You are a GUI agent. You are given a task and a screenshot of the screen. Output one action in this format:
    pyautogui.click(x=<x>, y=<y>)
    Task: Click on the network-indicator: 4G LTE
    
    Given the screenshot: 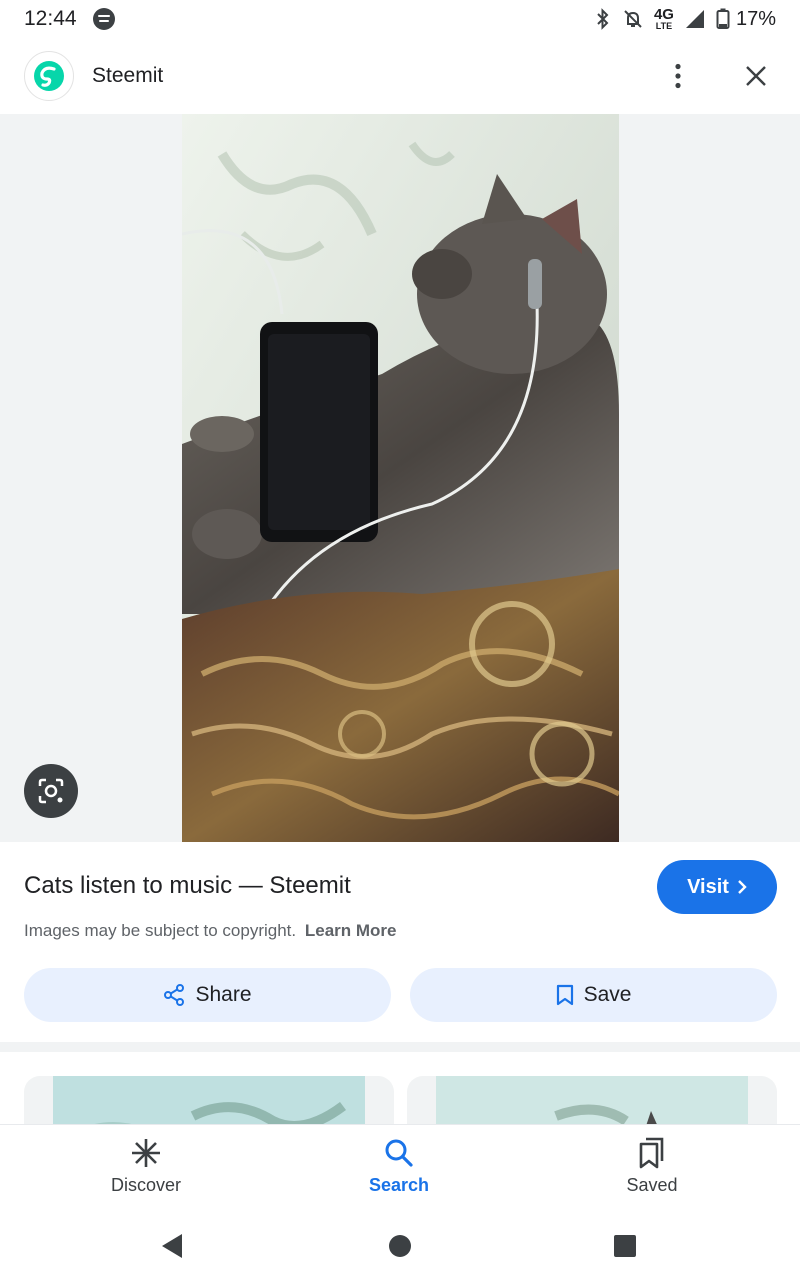 What is the action you would take?
    pyautogui.click(x=664, y=19)
    